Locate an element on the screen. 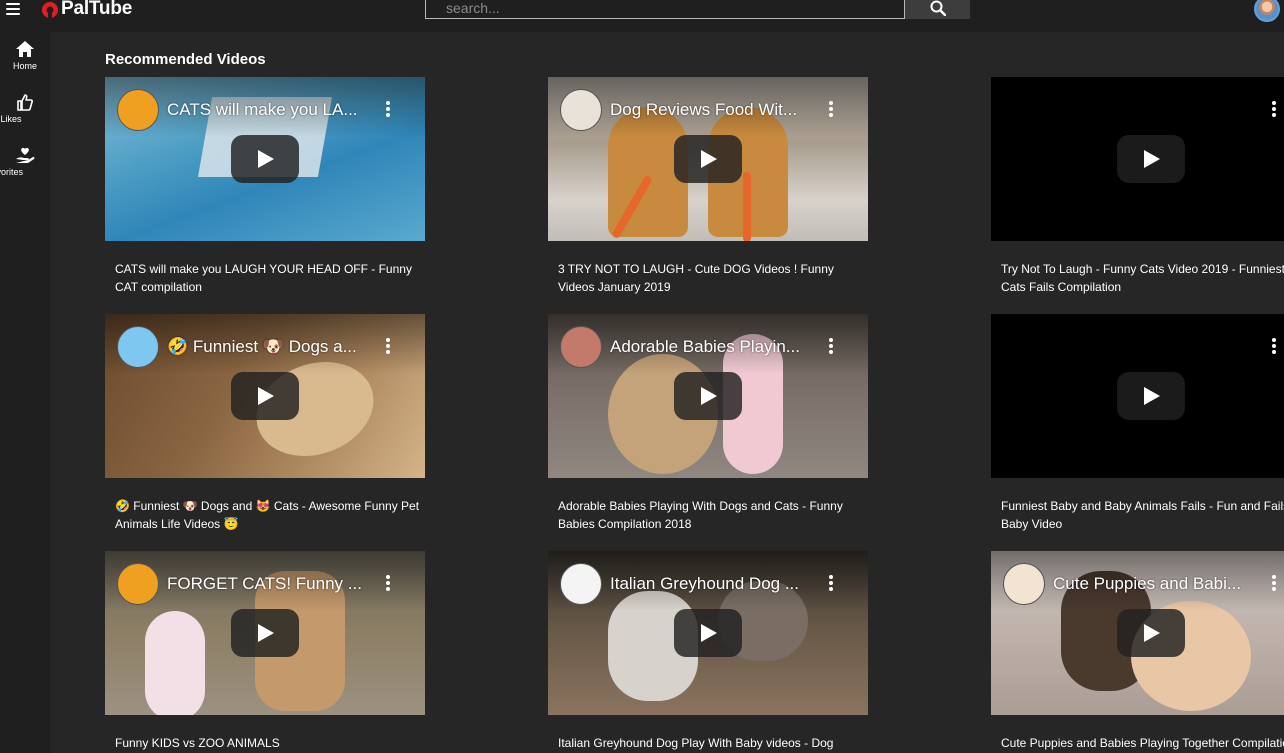  paltube-logo-icon is located at coordinates (50, 10).